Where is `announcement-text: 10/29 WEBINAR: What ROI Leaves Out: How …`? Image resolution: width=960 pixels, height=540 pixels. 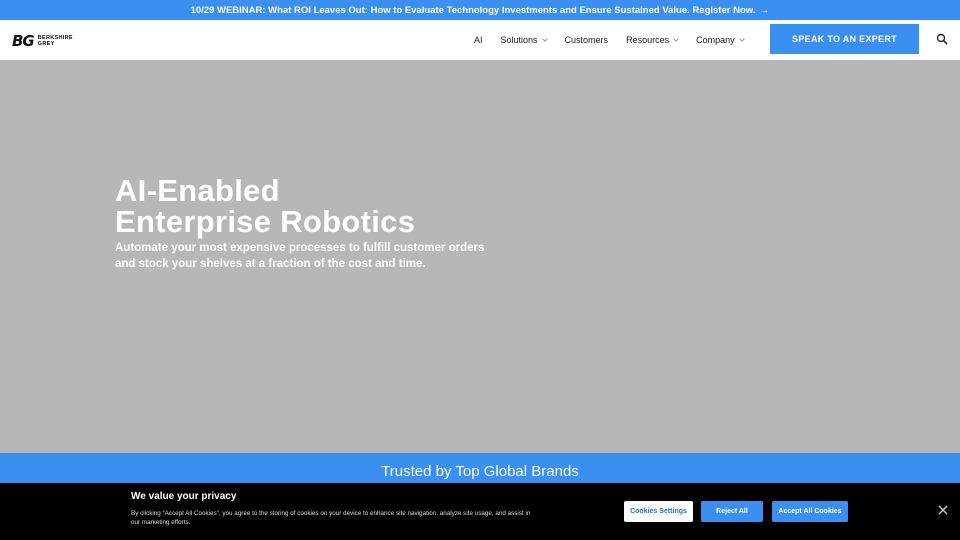 announcement-text: 10/29 WEBINAR: What ROI Leaves Out: How … is located at coordinates (473, 10).